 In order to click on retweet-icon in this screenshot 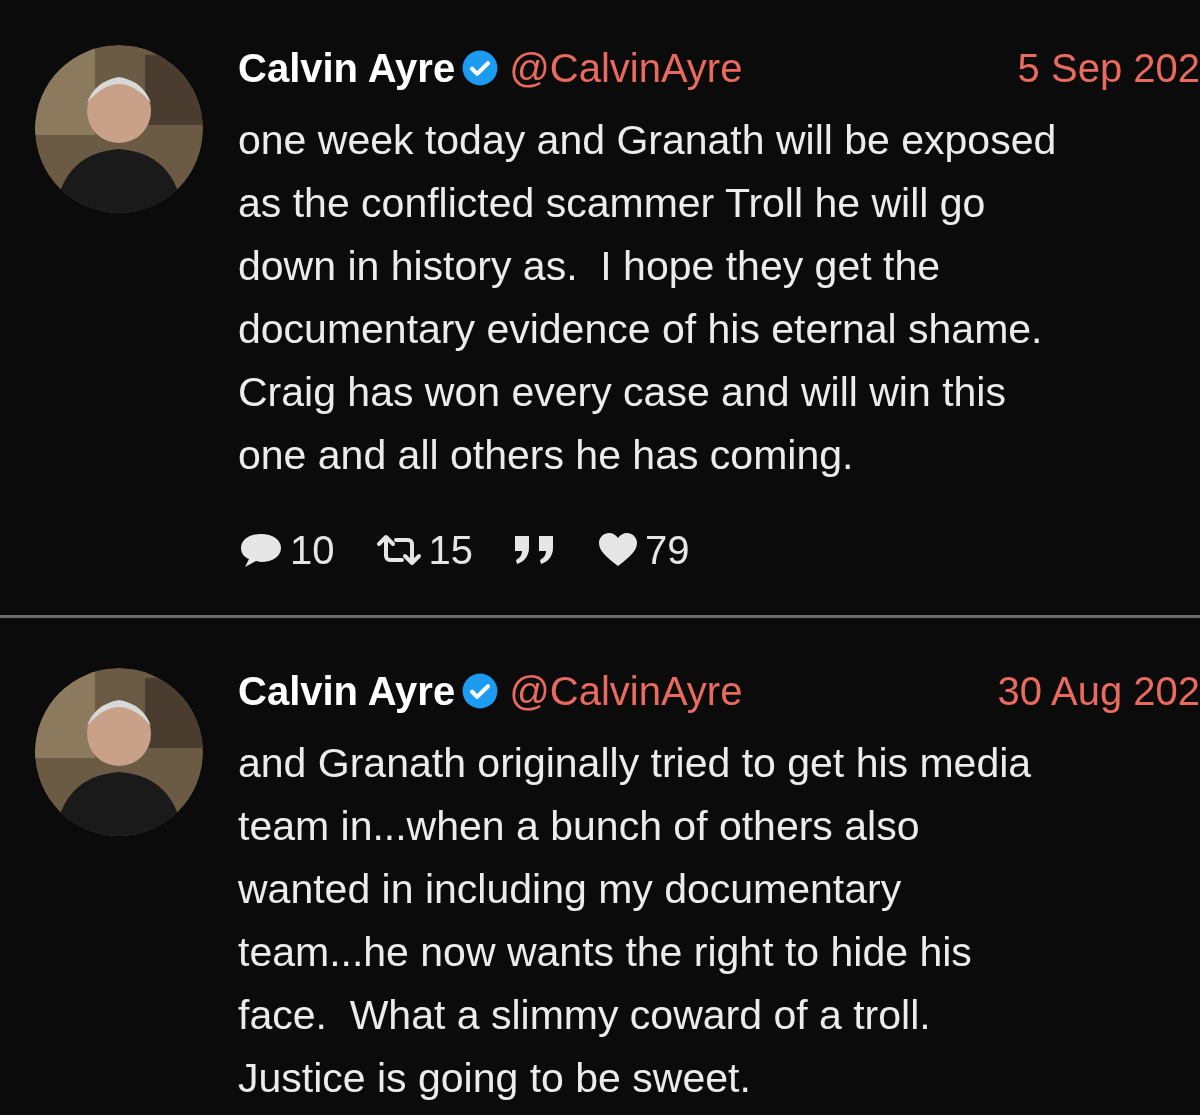, I will do `click(398, 550)`.